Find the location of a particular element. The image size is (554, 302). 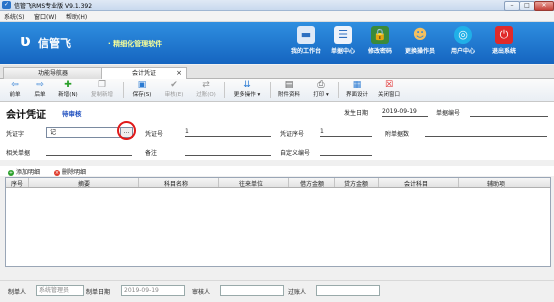

voucher-word-field: 记 is located at coordinates (84, 132).